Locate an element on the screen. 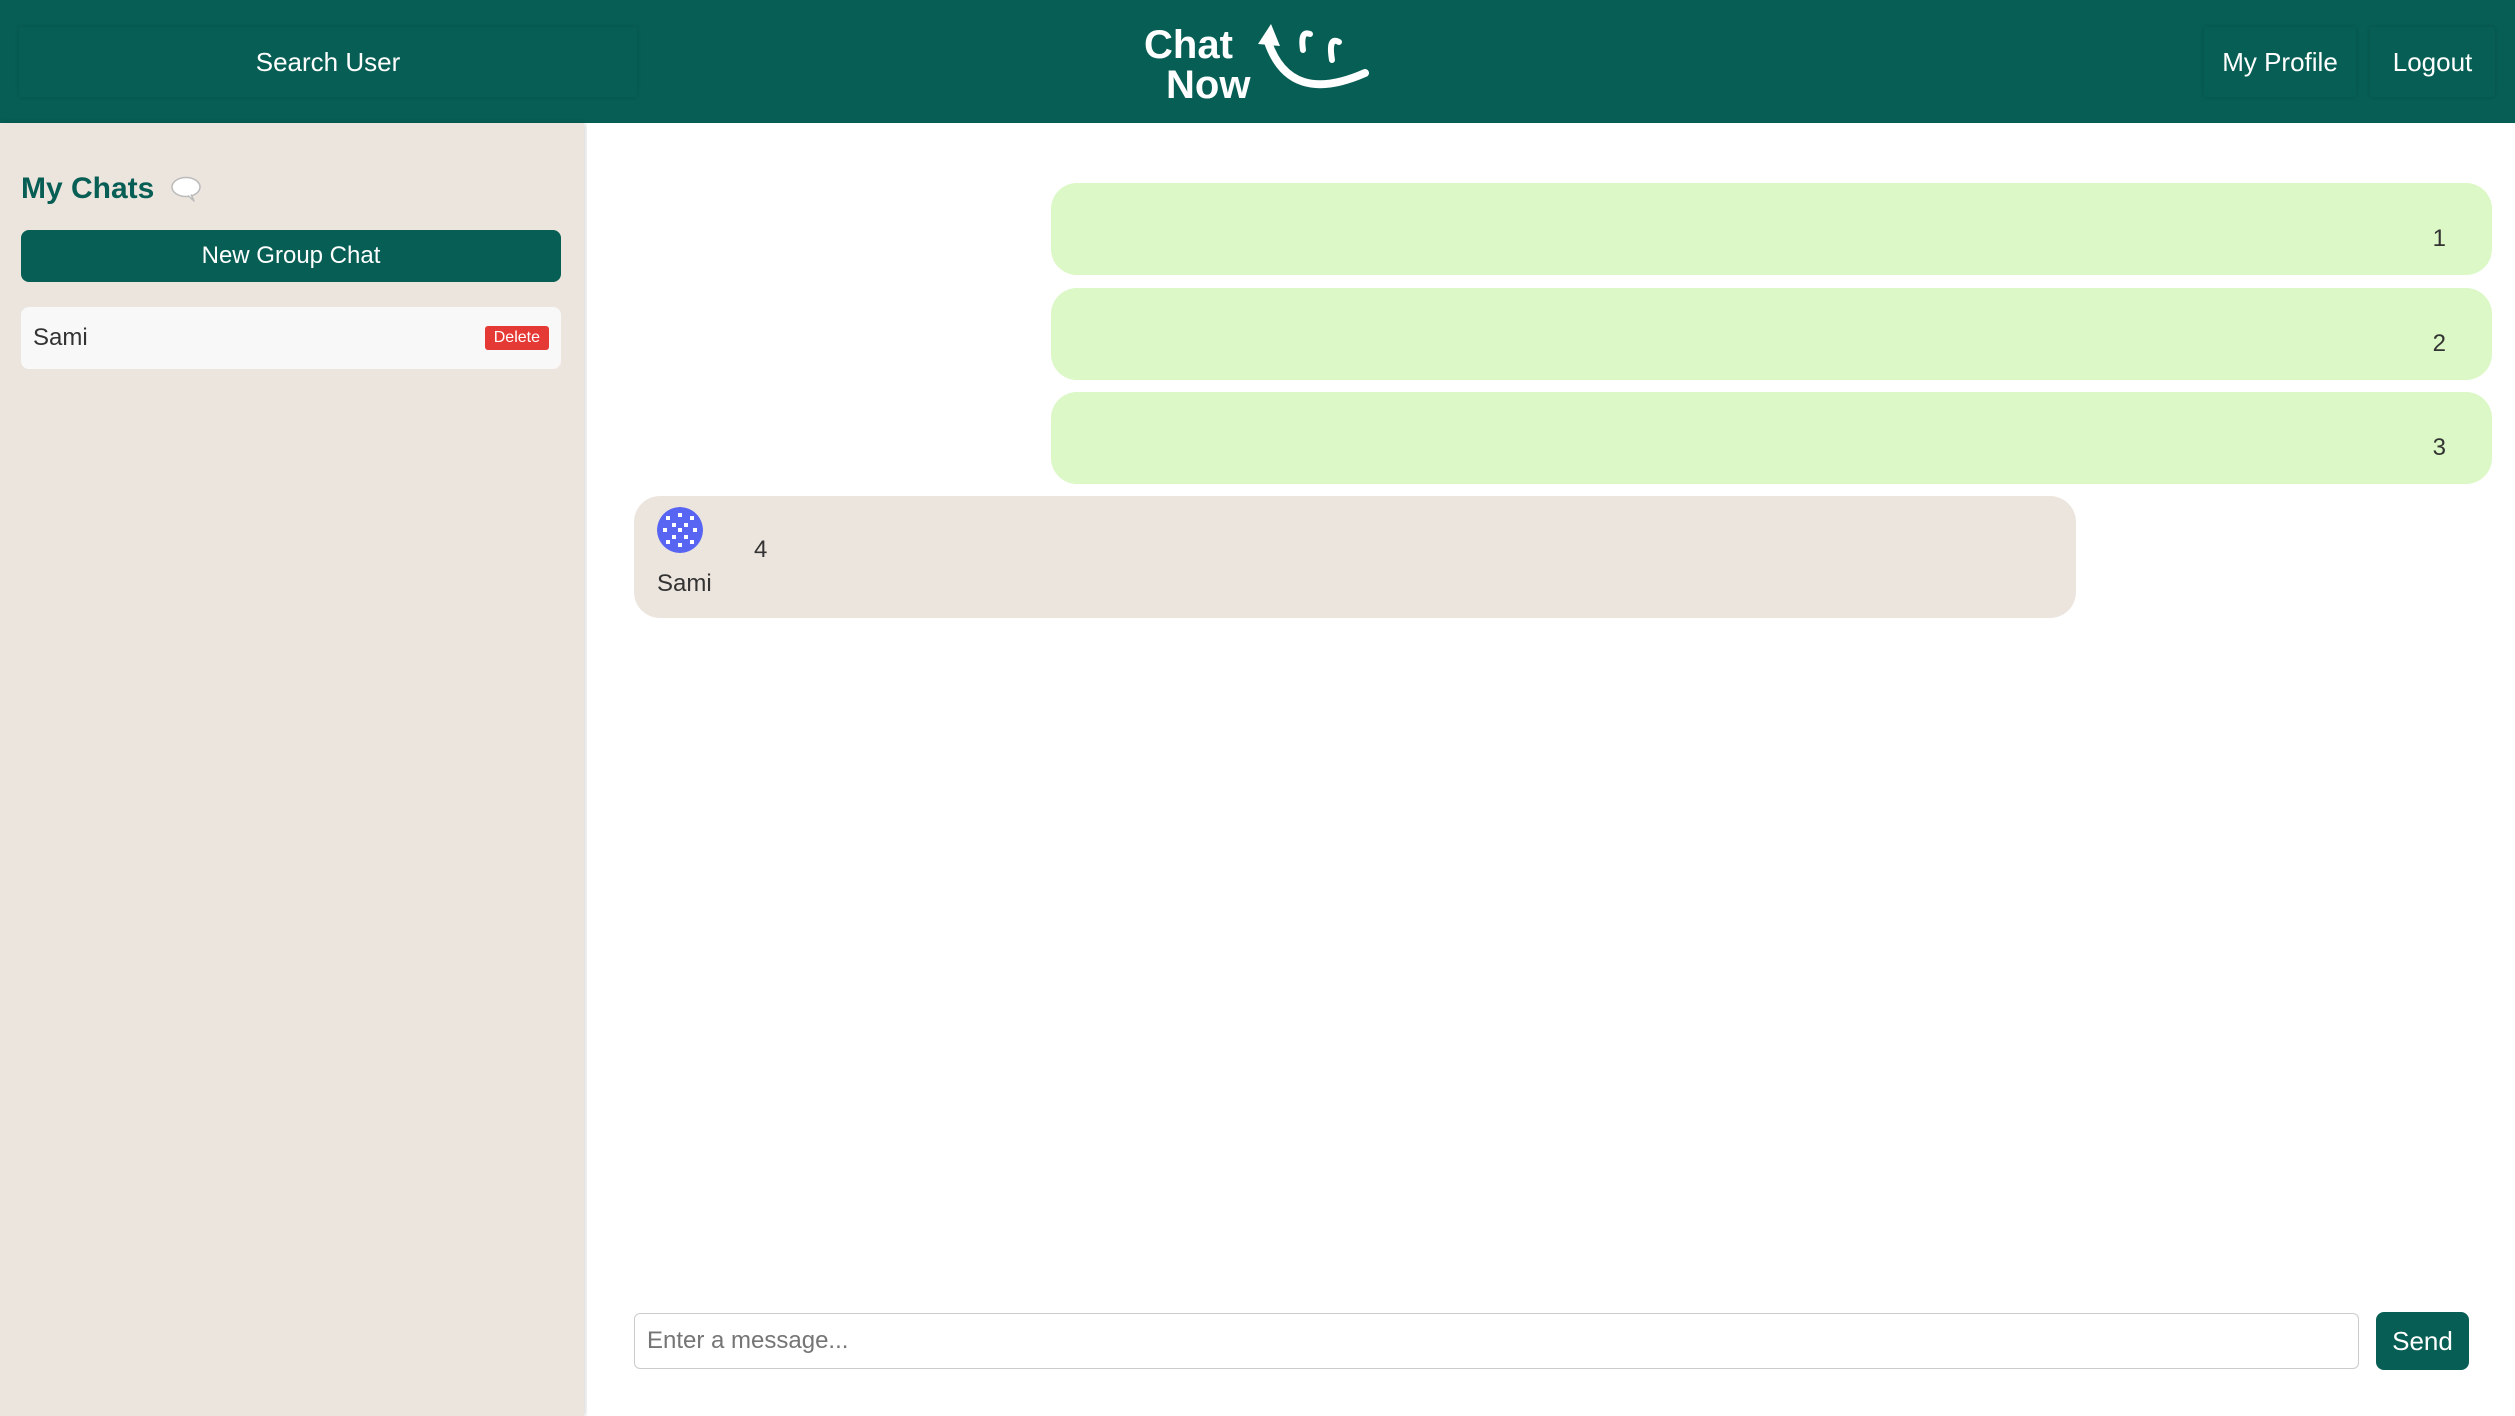 The image size is (2515, 1416). send-label: Send is located at coordinates (2422, 1340).